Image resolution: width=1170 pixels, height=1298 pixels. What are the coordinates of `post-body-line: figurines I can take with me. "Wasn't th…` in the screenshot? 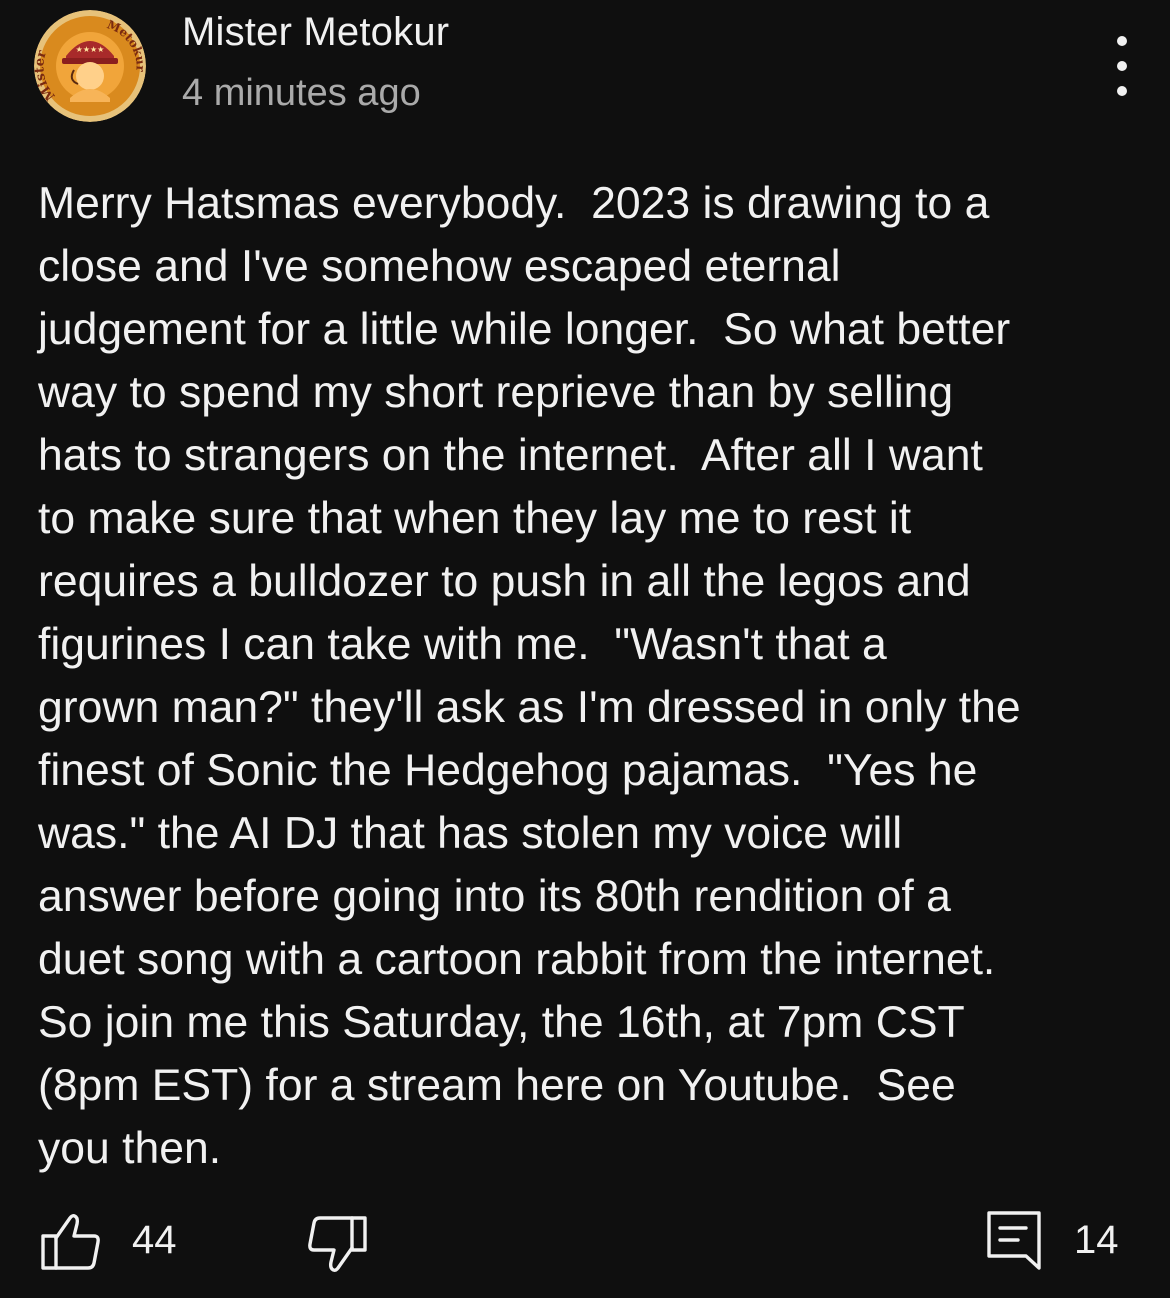 It's located at (462, 644).